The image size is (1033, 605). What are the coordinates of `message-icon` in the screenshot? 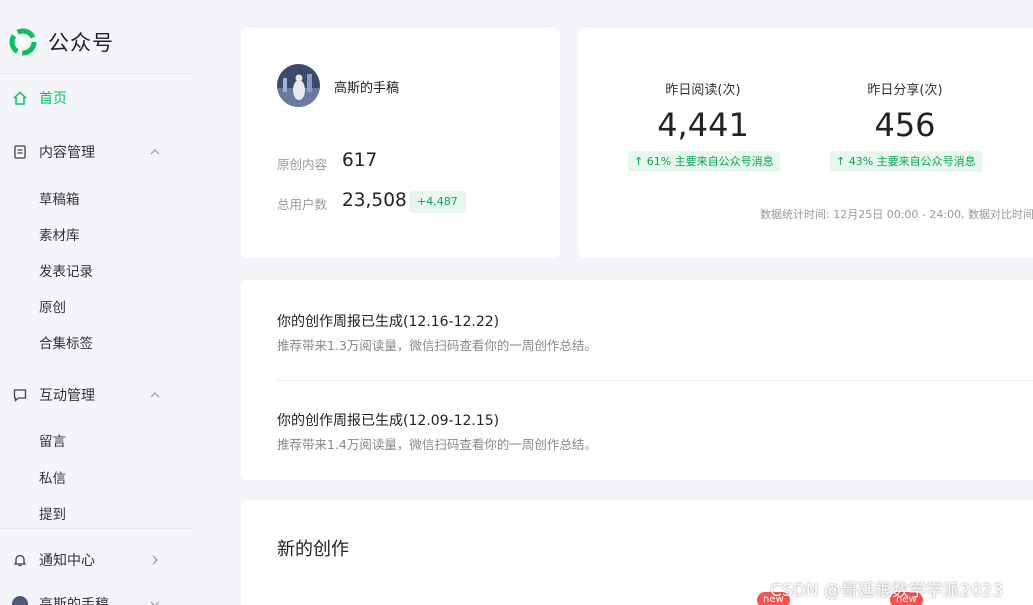 It's located at (20, 395).